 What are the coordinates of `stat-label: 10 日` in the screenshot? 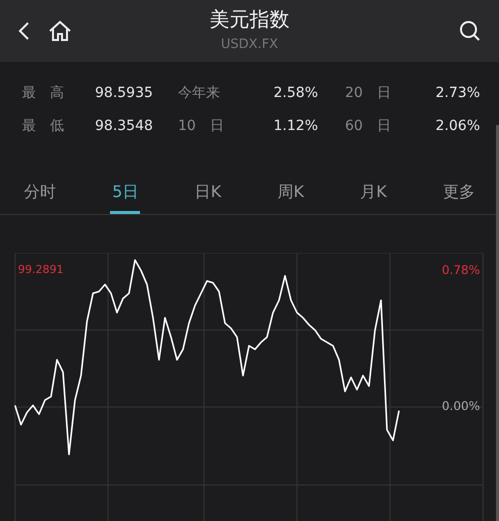 It's located at (201, 125).